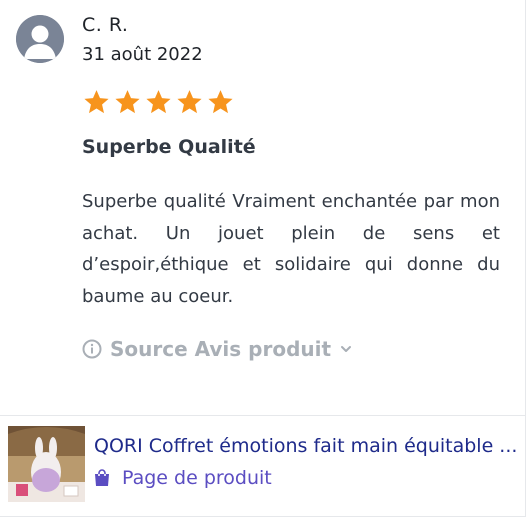  I want to click on star-rating, so click(158, 102).